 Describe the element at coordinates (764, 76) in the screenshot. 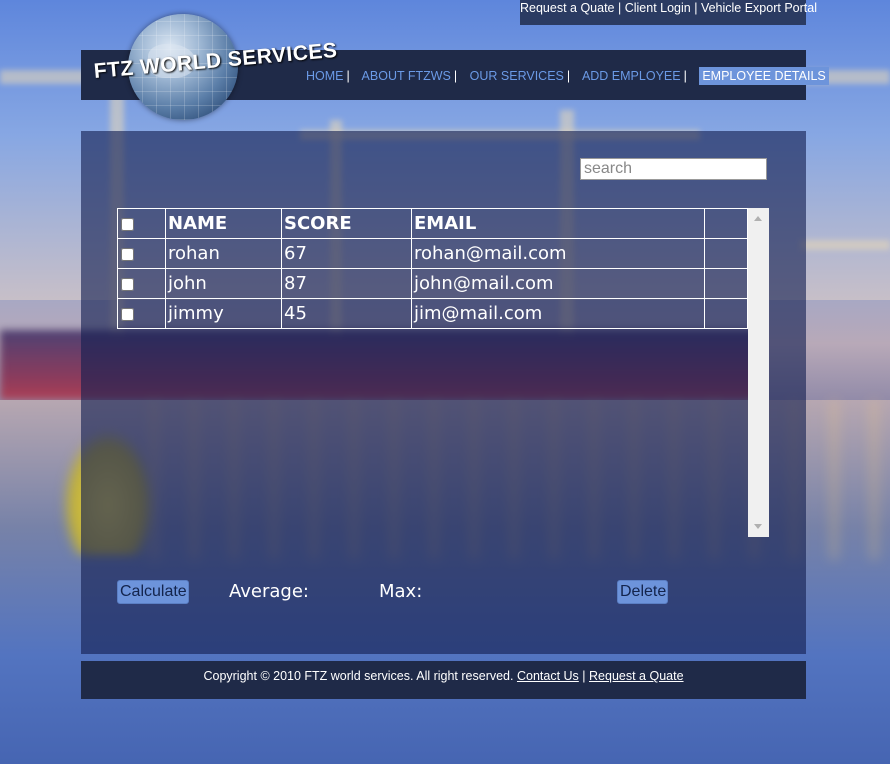

I see `nav-employee-details: EMPLOYEE DETAILS` at that location.